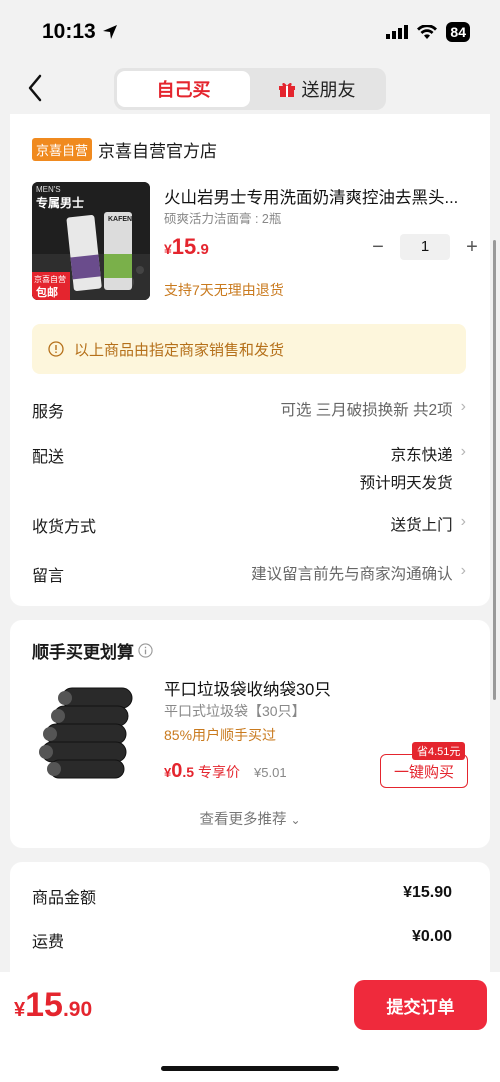 Image resolution: width=500 pixels, height=1082 pixels. Describe the element at coordinates (420, 1005) in the screenshot. I see `submit-order-button: 提交订单` at that location.